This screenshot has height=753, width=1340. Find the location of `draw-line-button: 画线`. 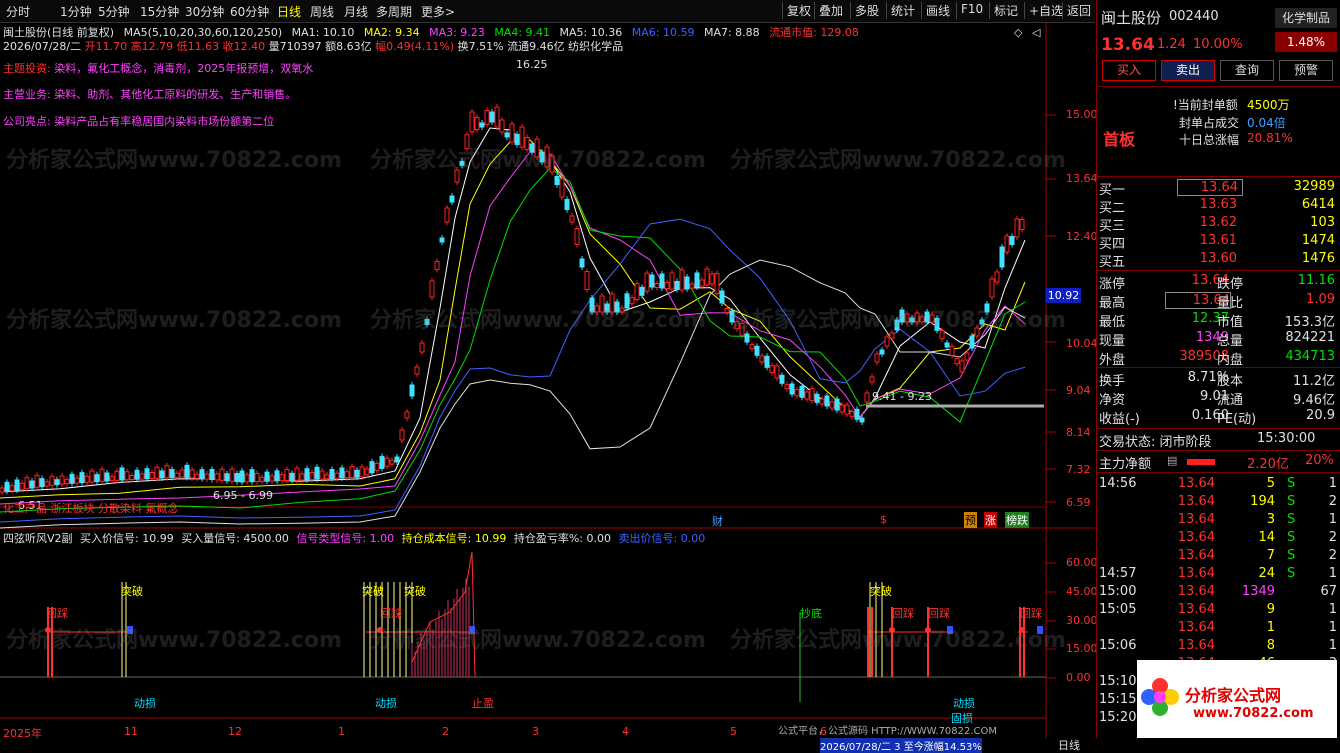

draw-line-button: 画线 is located at coordinates (935, 10).